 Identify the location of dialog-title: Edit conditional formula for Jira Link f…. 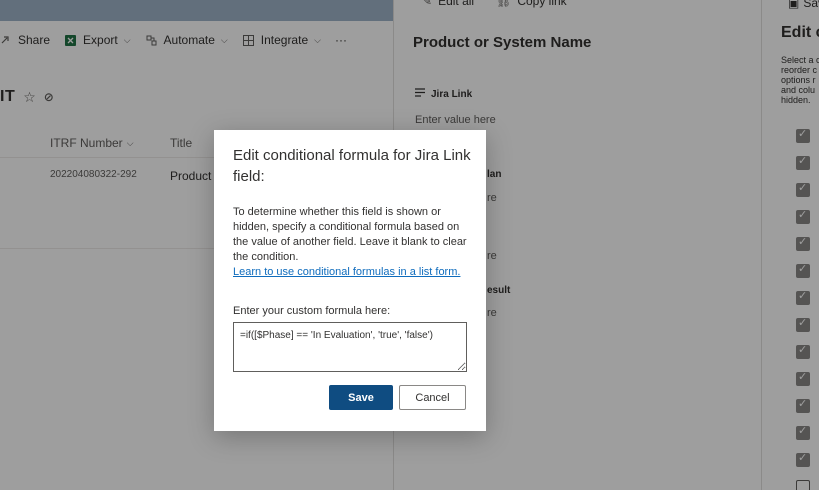
(352, 166).